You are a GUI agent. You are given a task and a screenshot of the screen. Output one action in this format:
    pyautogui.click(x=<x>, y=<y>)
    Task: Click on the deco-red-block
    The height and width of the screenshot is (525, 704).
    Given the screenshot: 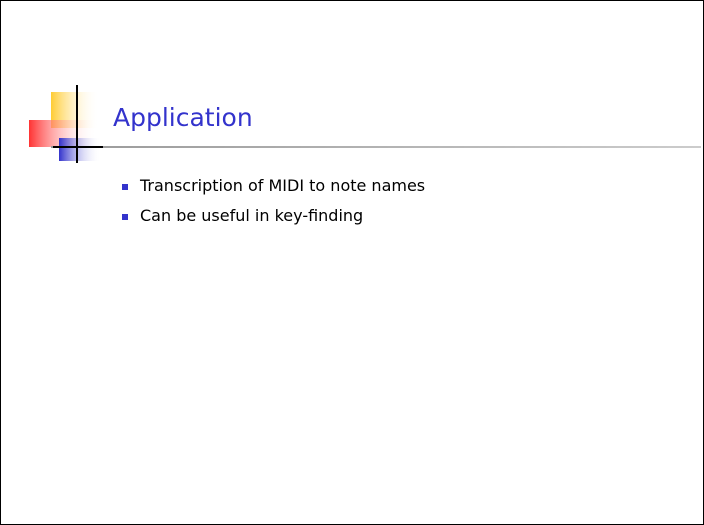 What is the action you would take?
    pyautogui.click(x=63, y=133)
    